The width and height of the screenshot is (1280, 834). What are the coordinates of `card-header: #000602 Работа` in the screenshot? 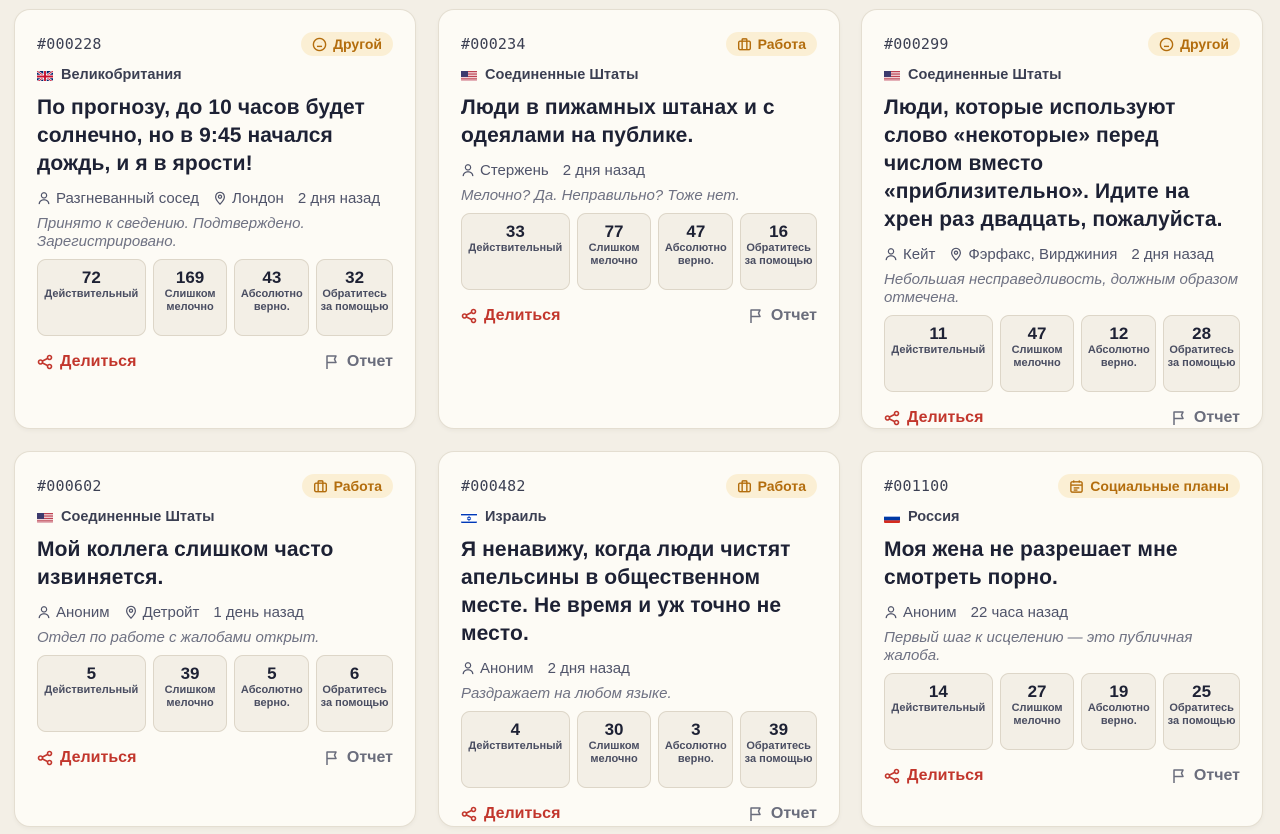 It's located at (215, 486).